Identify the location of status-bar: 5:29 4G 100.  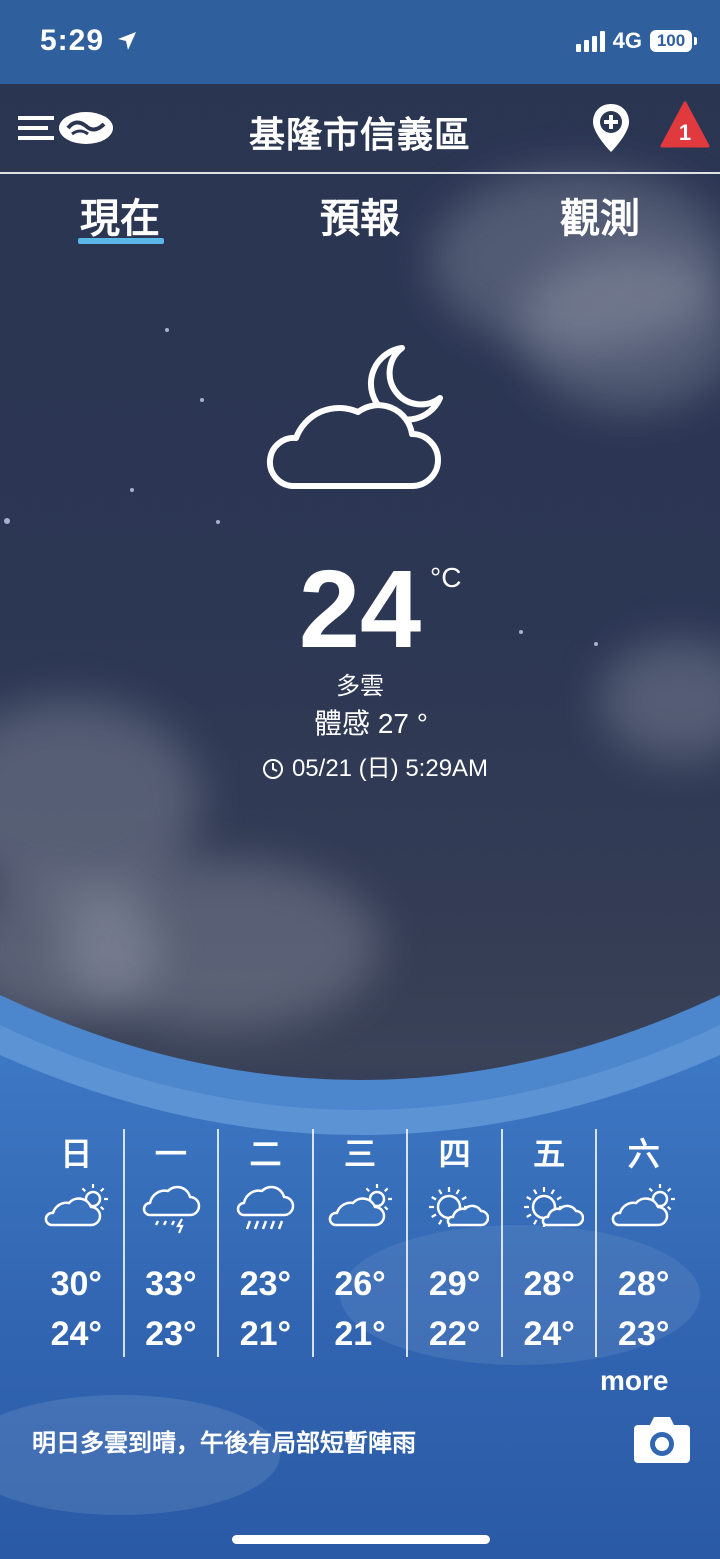
(360, 42).